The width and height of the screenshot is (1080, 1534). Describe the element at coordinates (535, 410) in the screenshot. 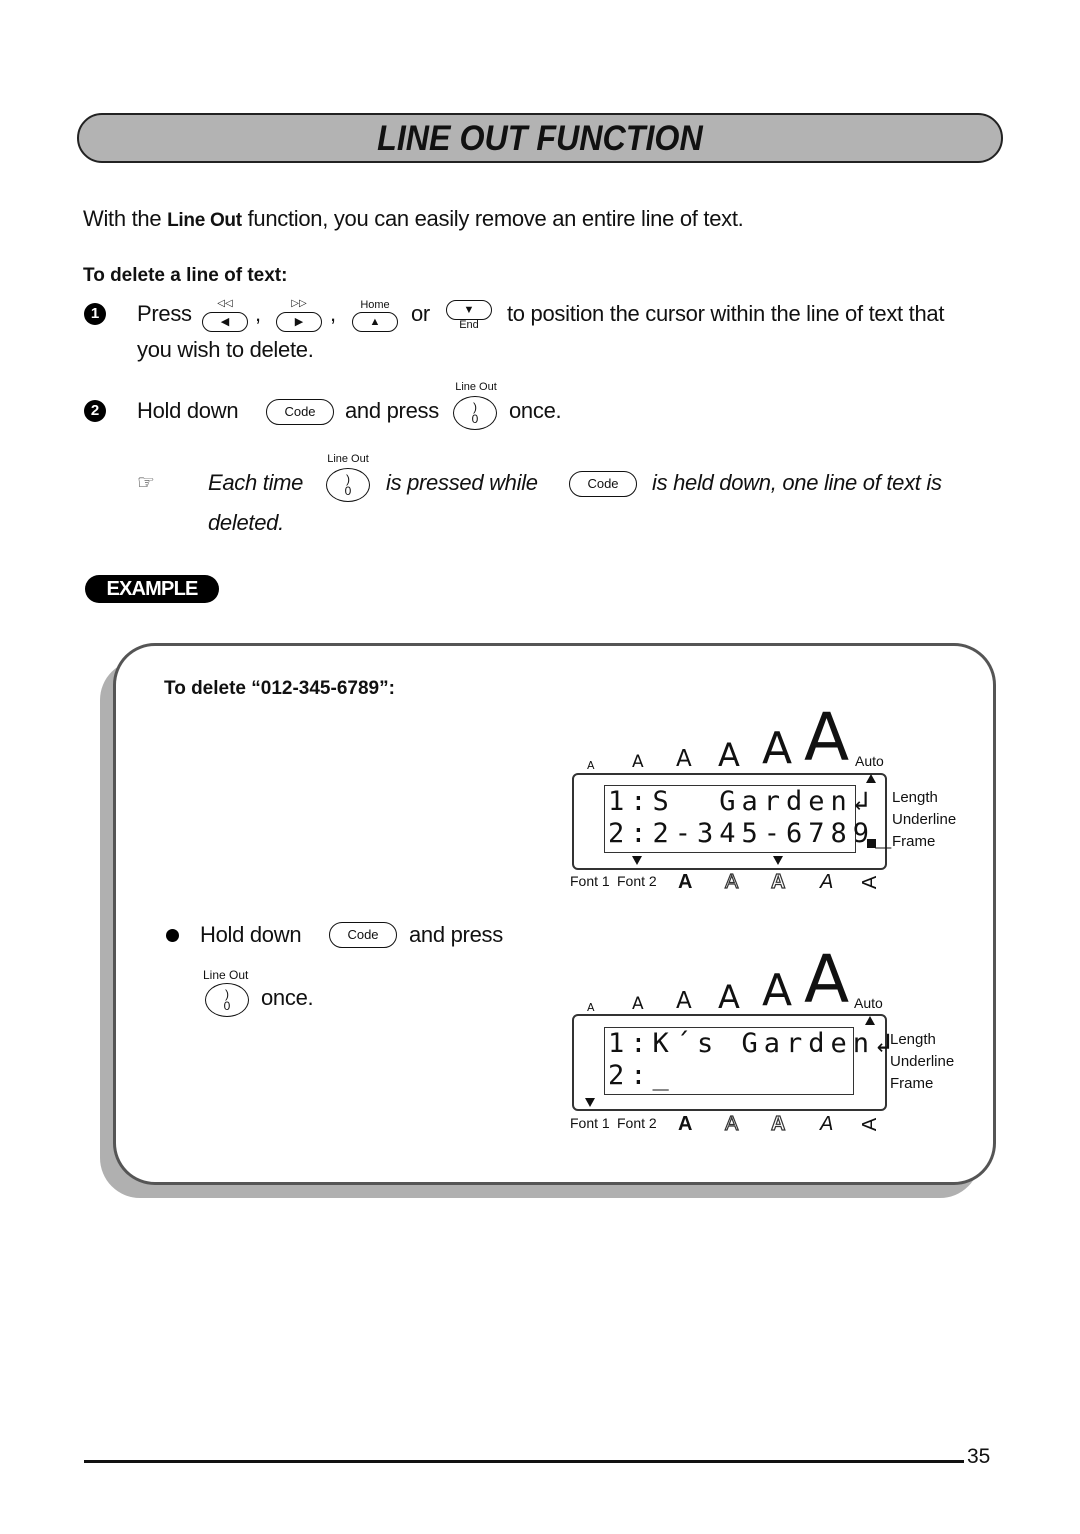

I see `step-2-once: once.` at that location.